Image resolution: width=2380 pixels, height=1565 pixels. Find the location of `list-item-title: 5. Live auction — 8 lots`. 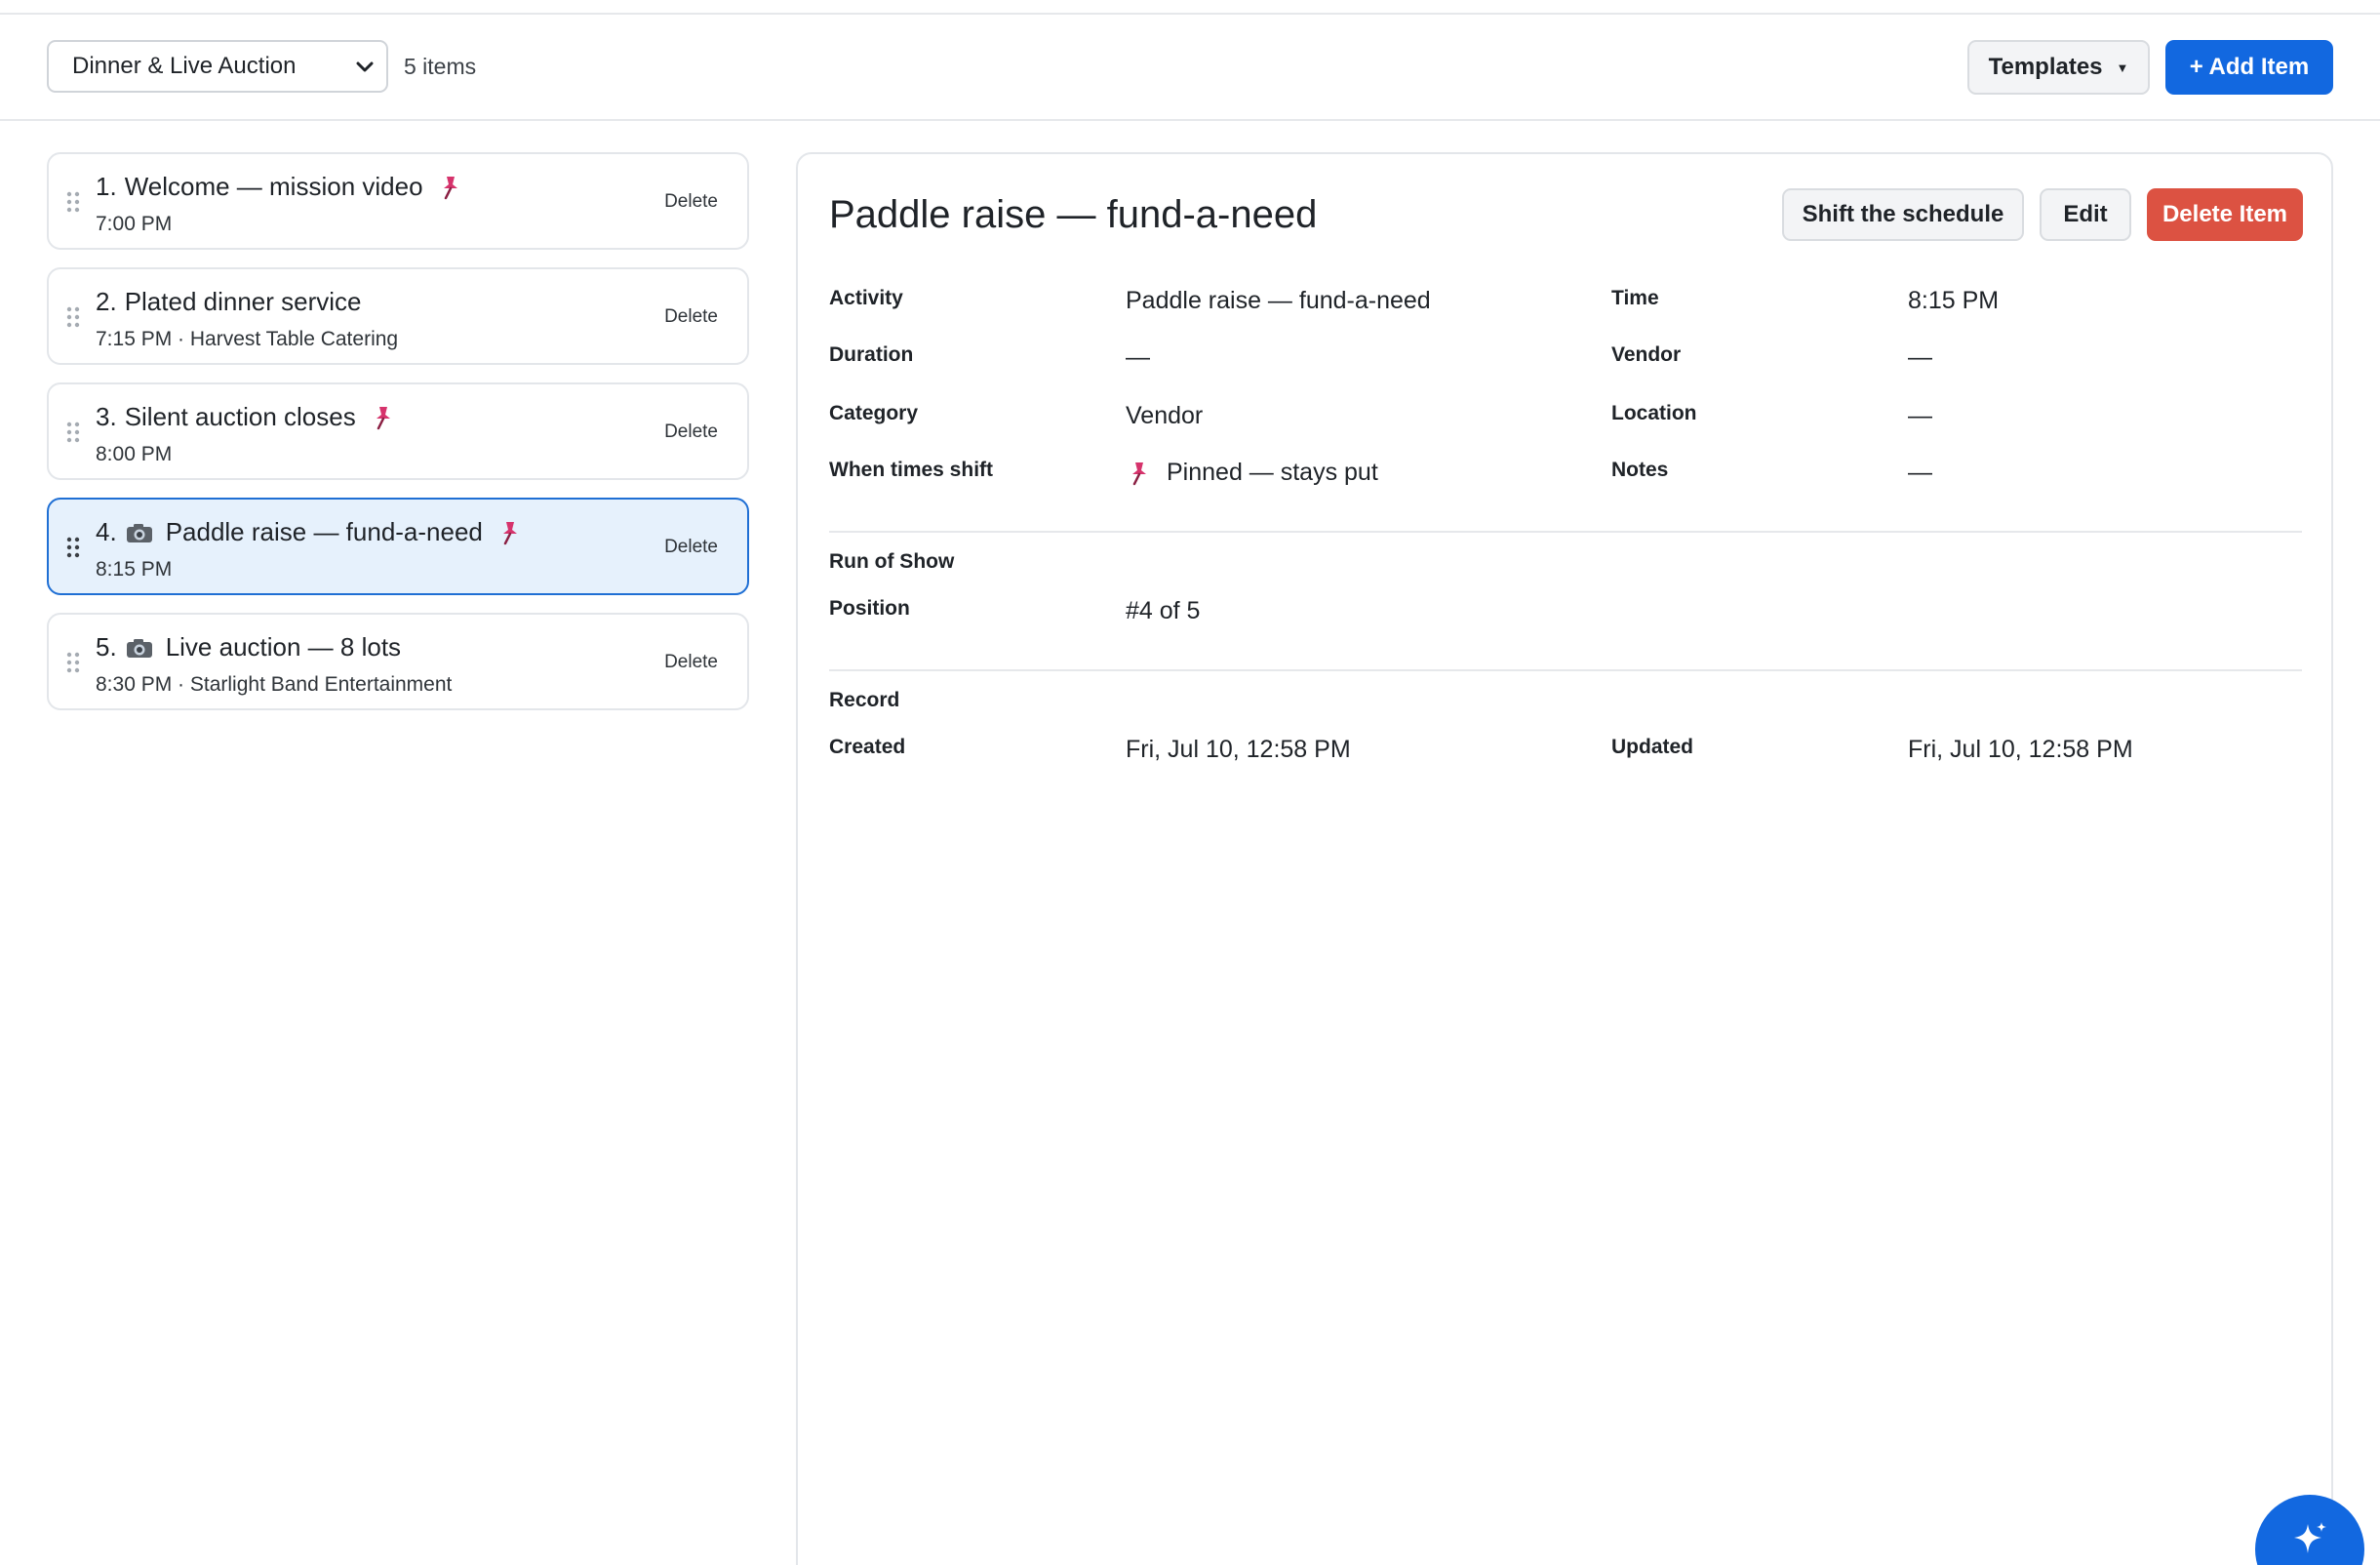

list-item-title: 5. Live auction — 8 lots is located at coordinates (248, 647).